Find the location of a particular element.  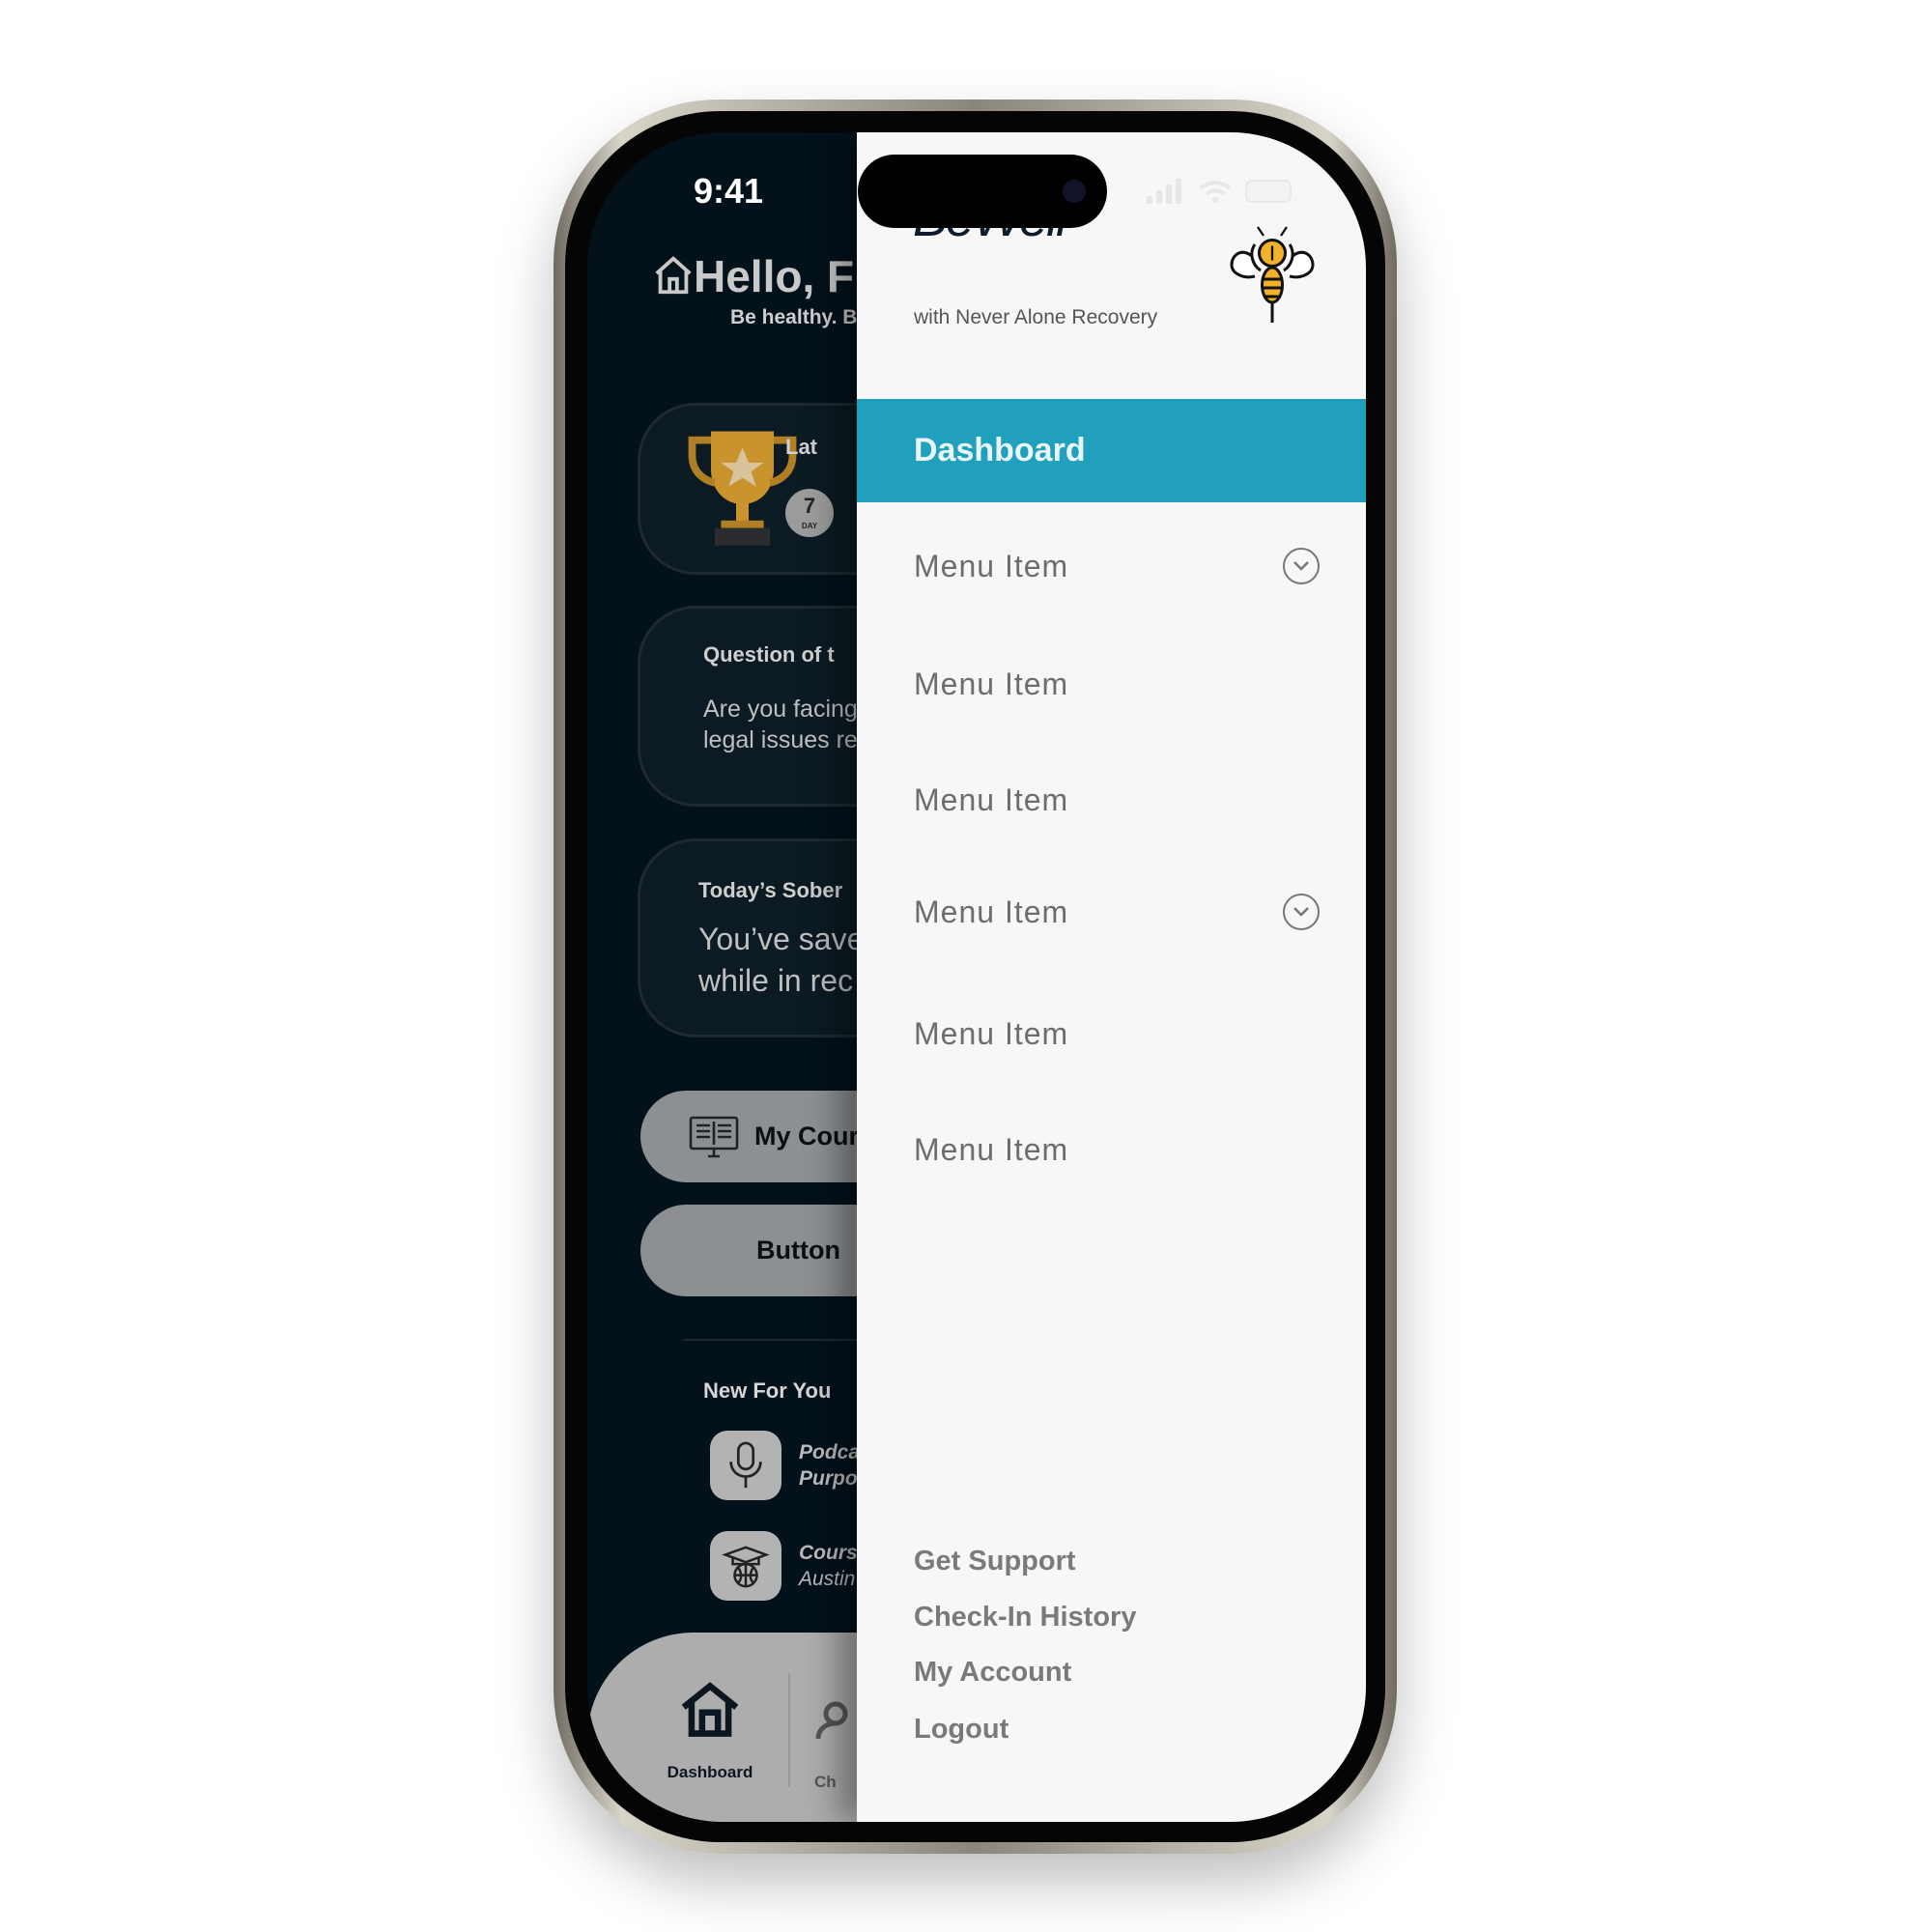

tab-dashboard: Dashboard is located at coordinates (710, 1731).